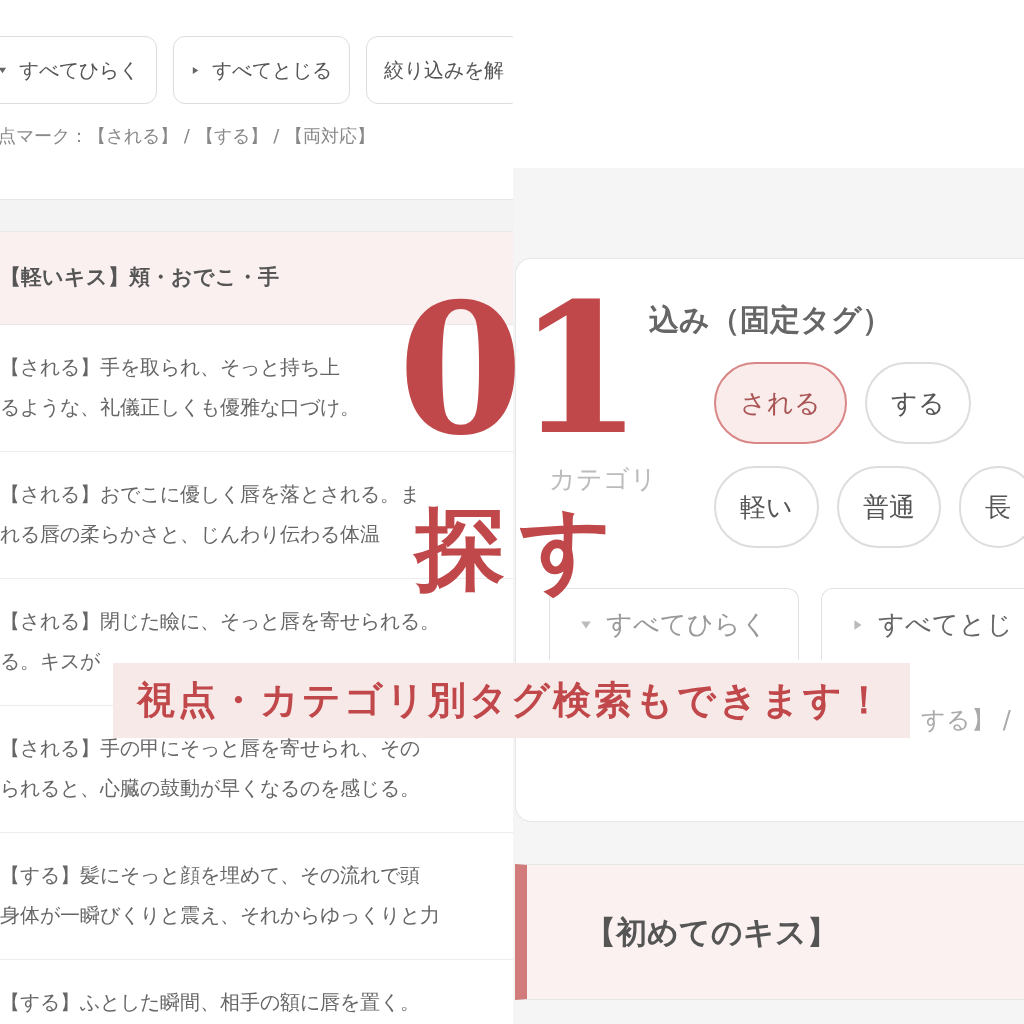 The width and height of the screenshot is (1024, 1024). Describe the element at coordinates (220, 621) in the screenshot. I see `entry-text: 【される】閉じた瞼に、そっと唇を寄せられる。` at that location.